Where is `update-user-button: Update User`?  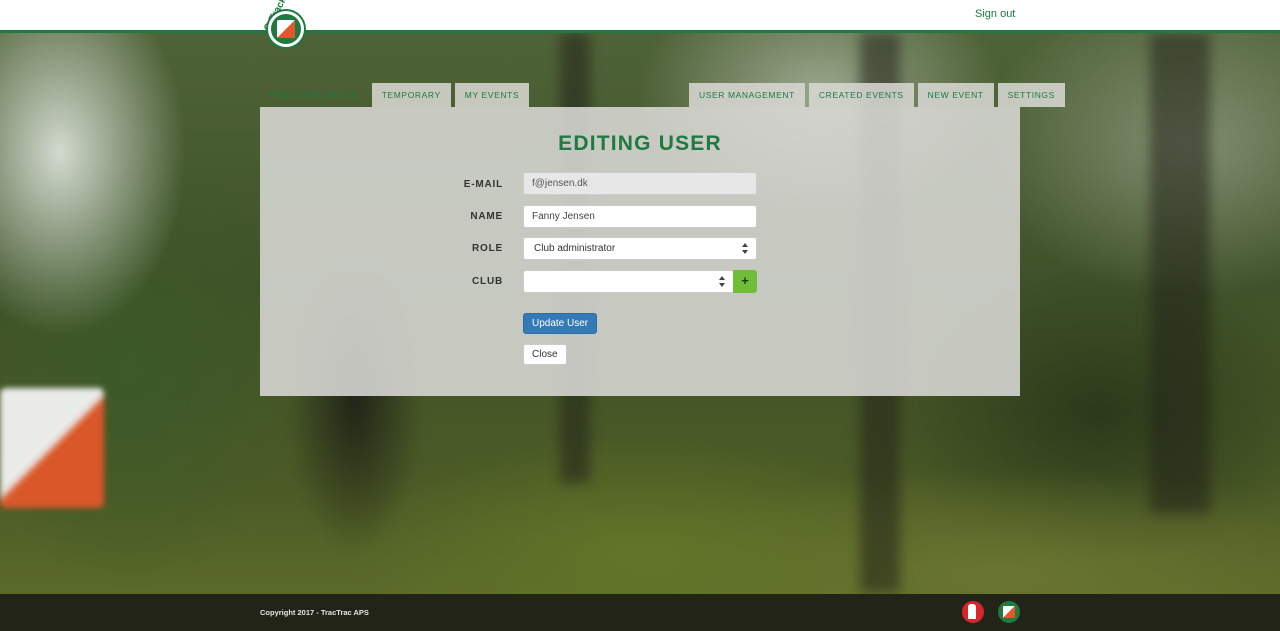 update-user-button: Update User is located at coordinates (560, 323).